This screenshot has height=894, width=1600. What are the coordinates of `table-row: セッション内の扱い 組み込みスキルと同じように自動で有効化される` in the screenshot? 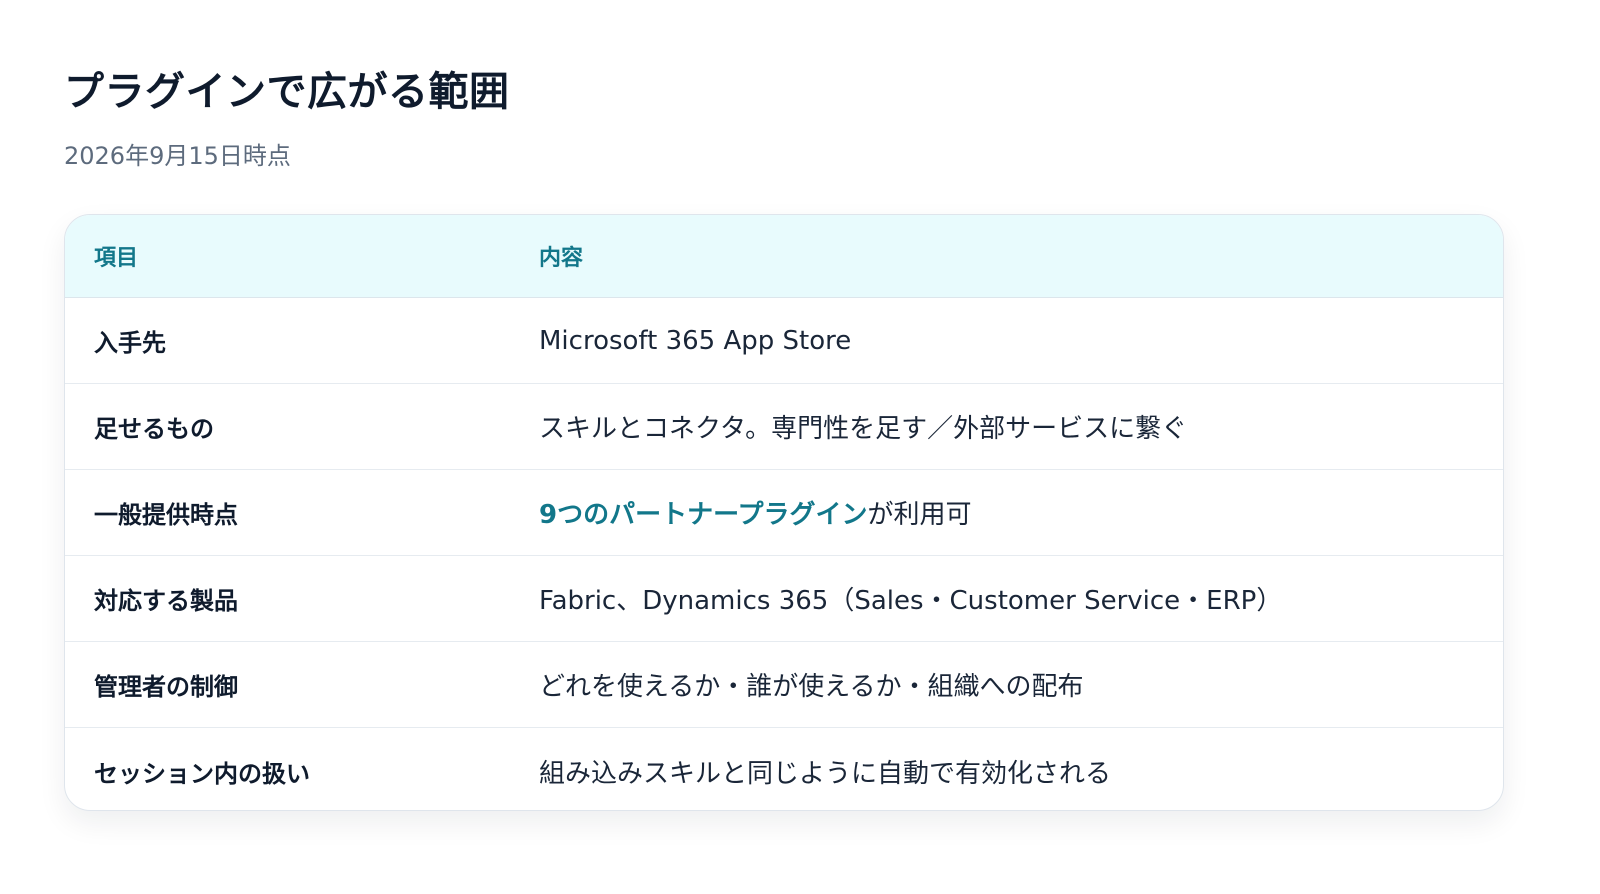 It's located at (784, 769).